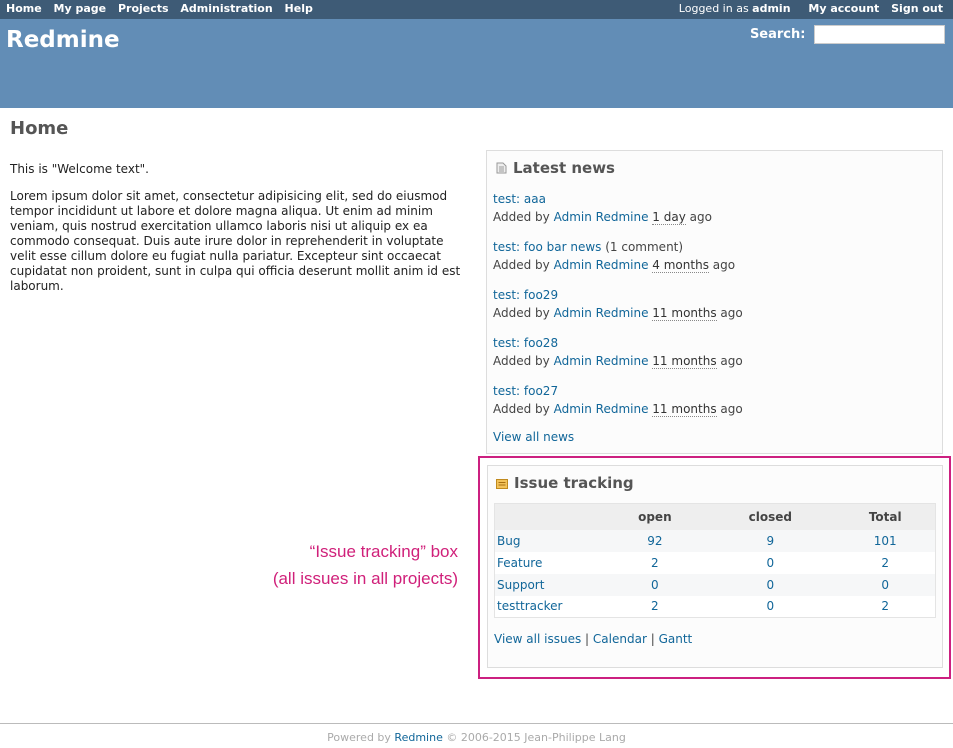 This screenshot has height=748, width=953. Describe the element at coordinates (525, 295) in the screenshot. I see `news-title-link: test: foo29` at that location.